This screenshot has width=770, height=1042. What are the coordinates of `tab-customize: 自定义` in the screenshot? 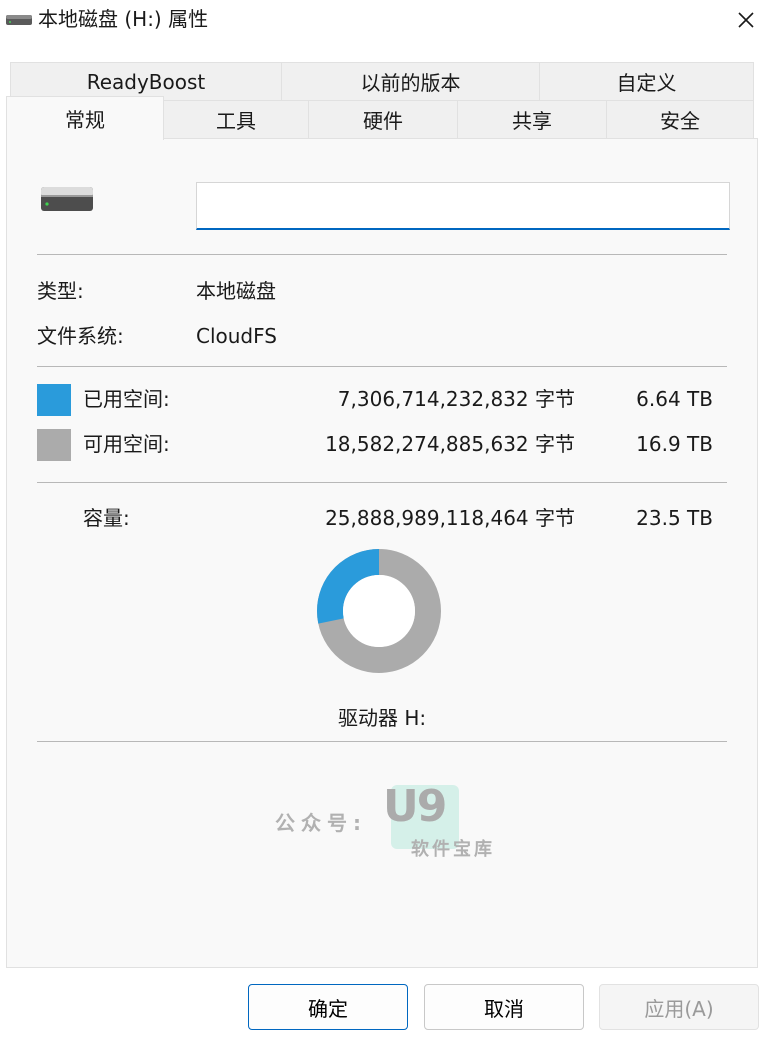 It's located at (646, 81).